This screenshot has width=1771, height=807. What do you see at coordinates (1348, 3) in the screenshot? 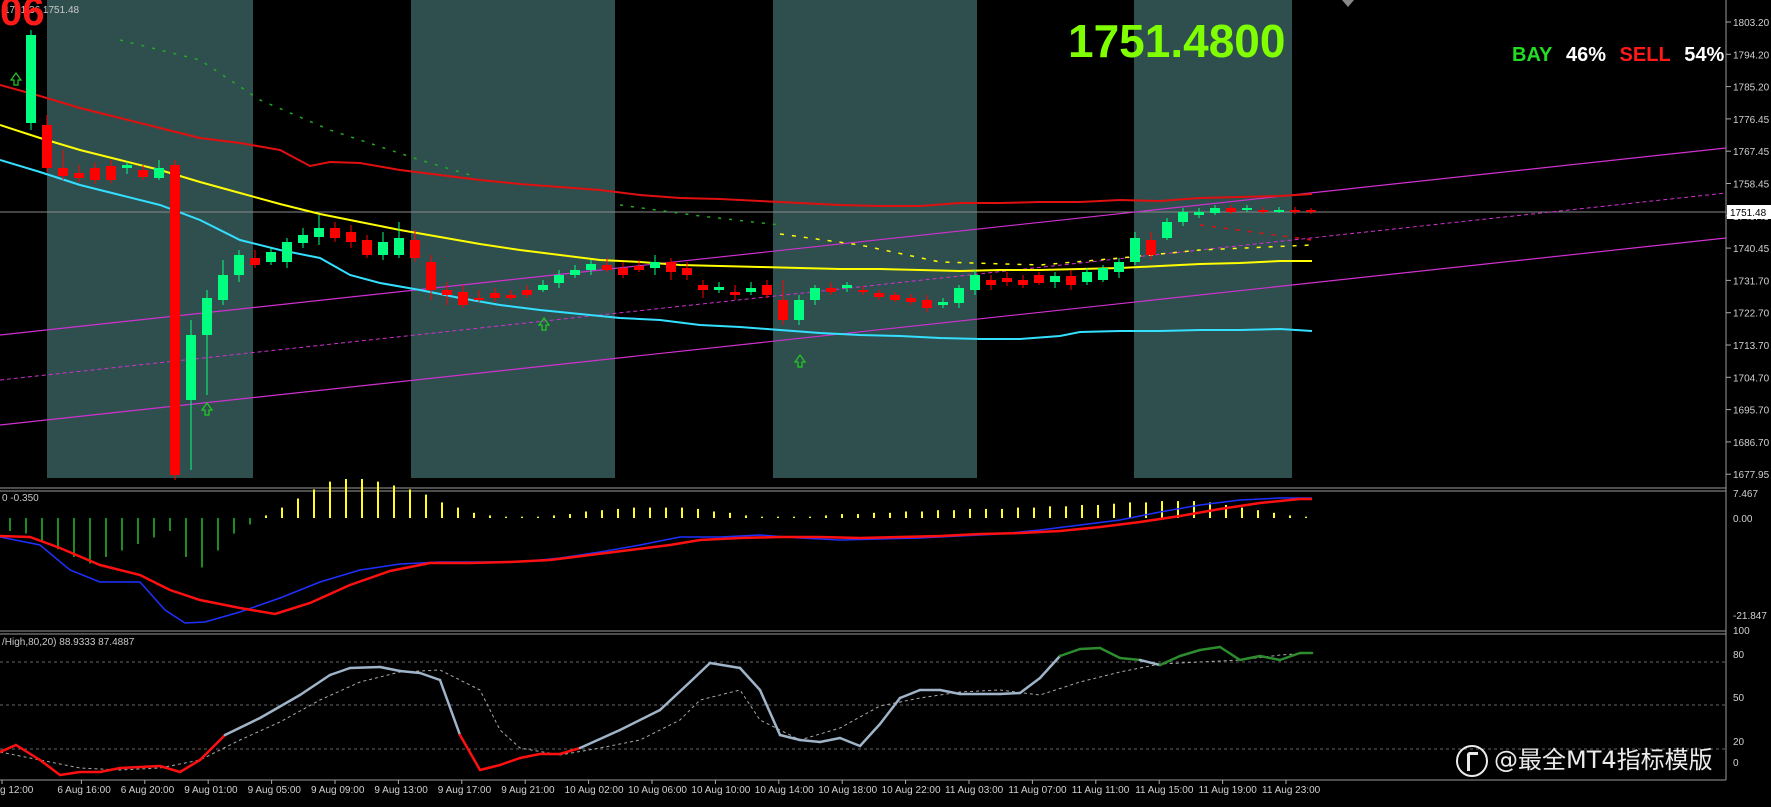
I see `scroll-marker-icon` at bounding box center [1348, 3].